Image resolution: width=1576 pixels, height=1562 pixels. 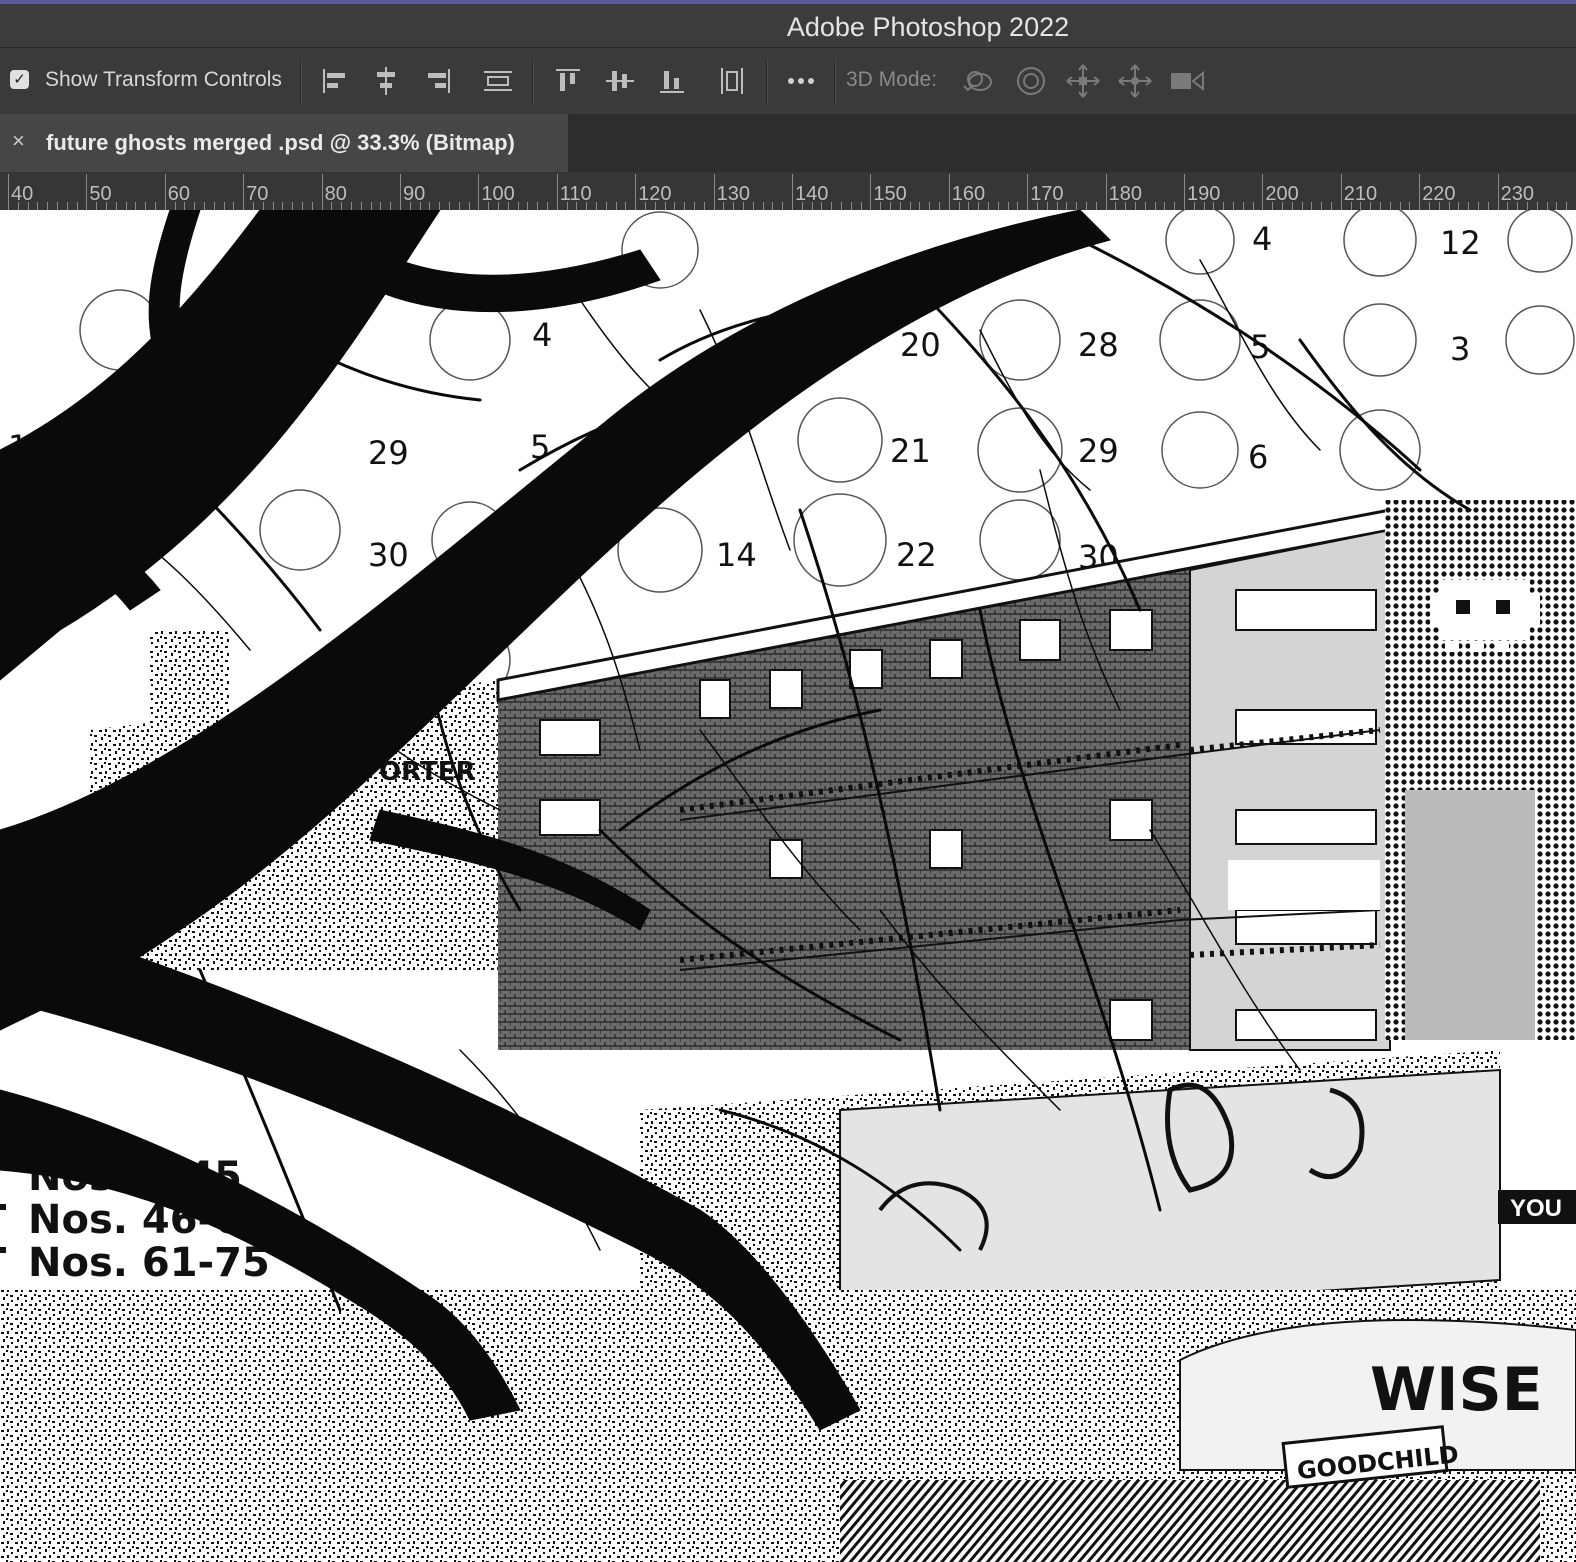 I want to click on ruler-tick-label: 50, so click(x=100, y=194).